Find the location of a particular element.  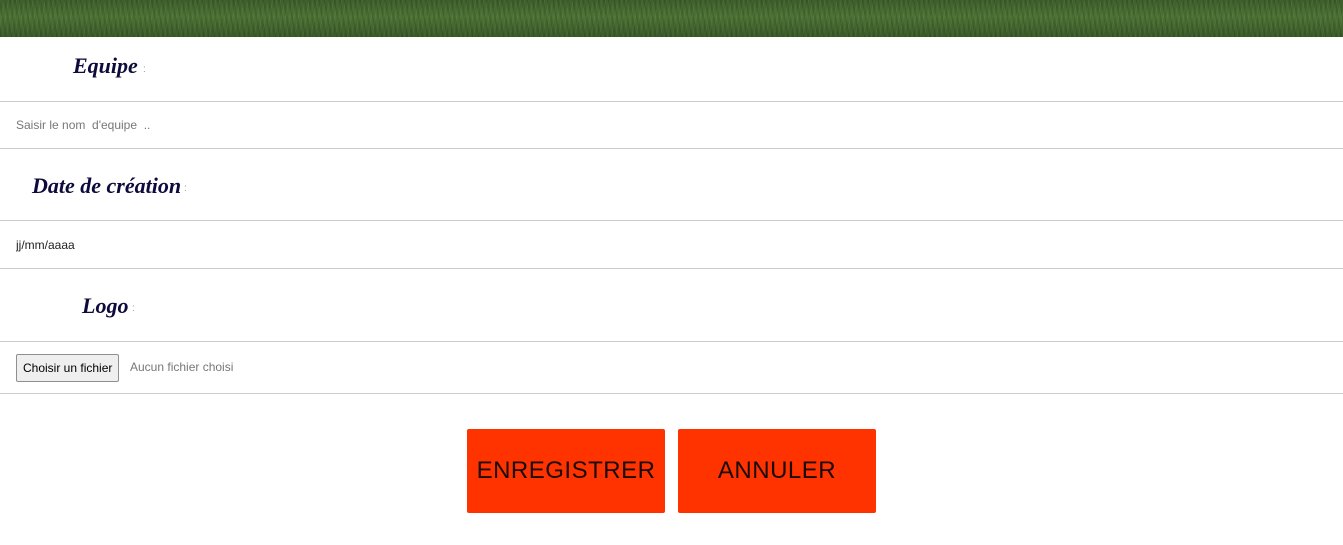

file-status-text: Aucun fichier choisi is located at coordinates (182, 367).